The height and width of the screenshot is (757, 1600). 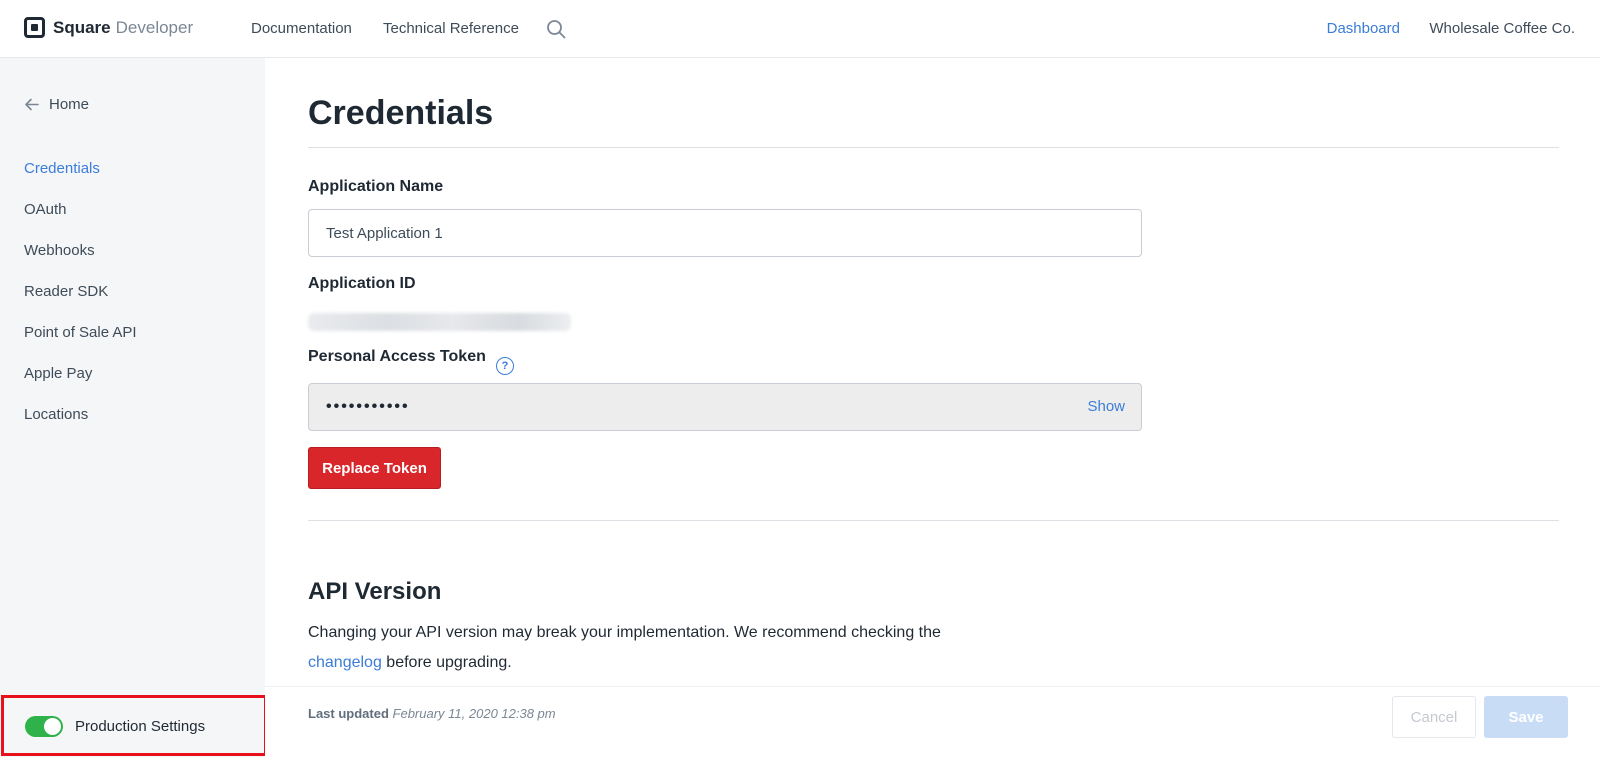 I want to click on sidebar-item-credentials: Credentials, so click(x=62, y=168).